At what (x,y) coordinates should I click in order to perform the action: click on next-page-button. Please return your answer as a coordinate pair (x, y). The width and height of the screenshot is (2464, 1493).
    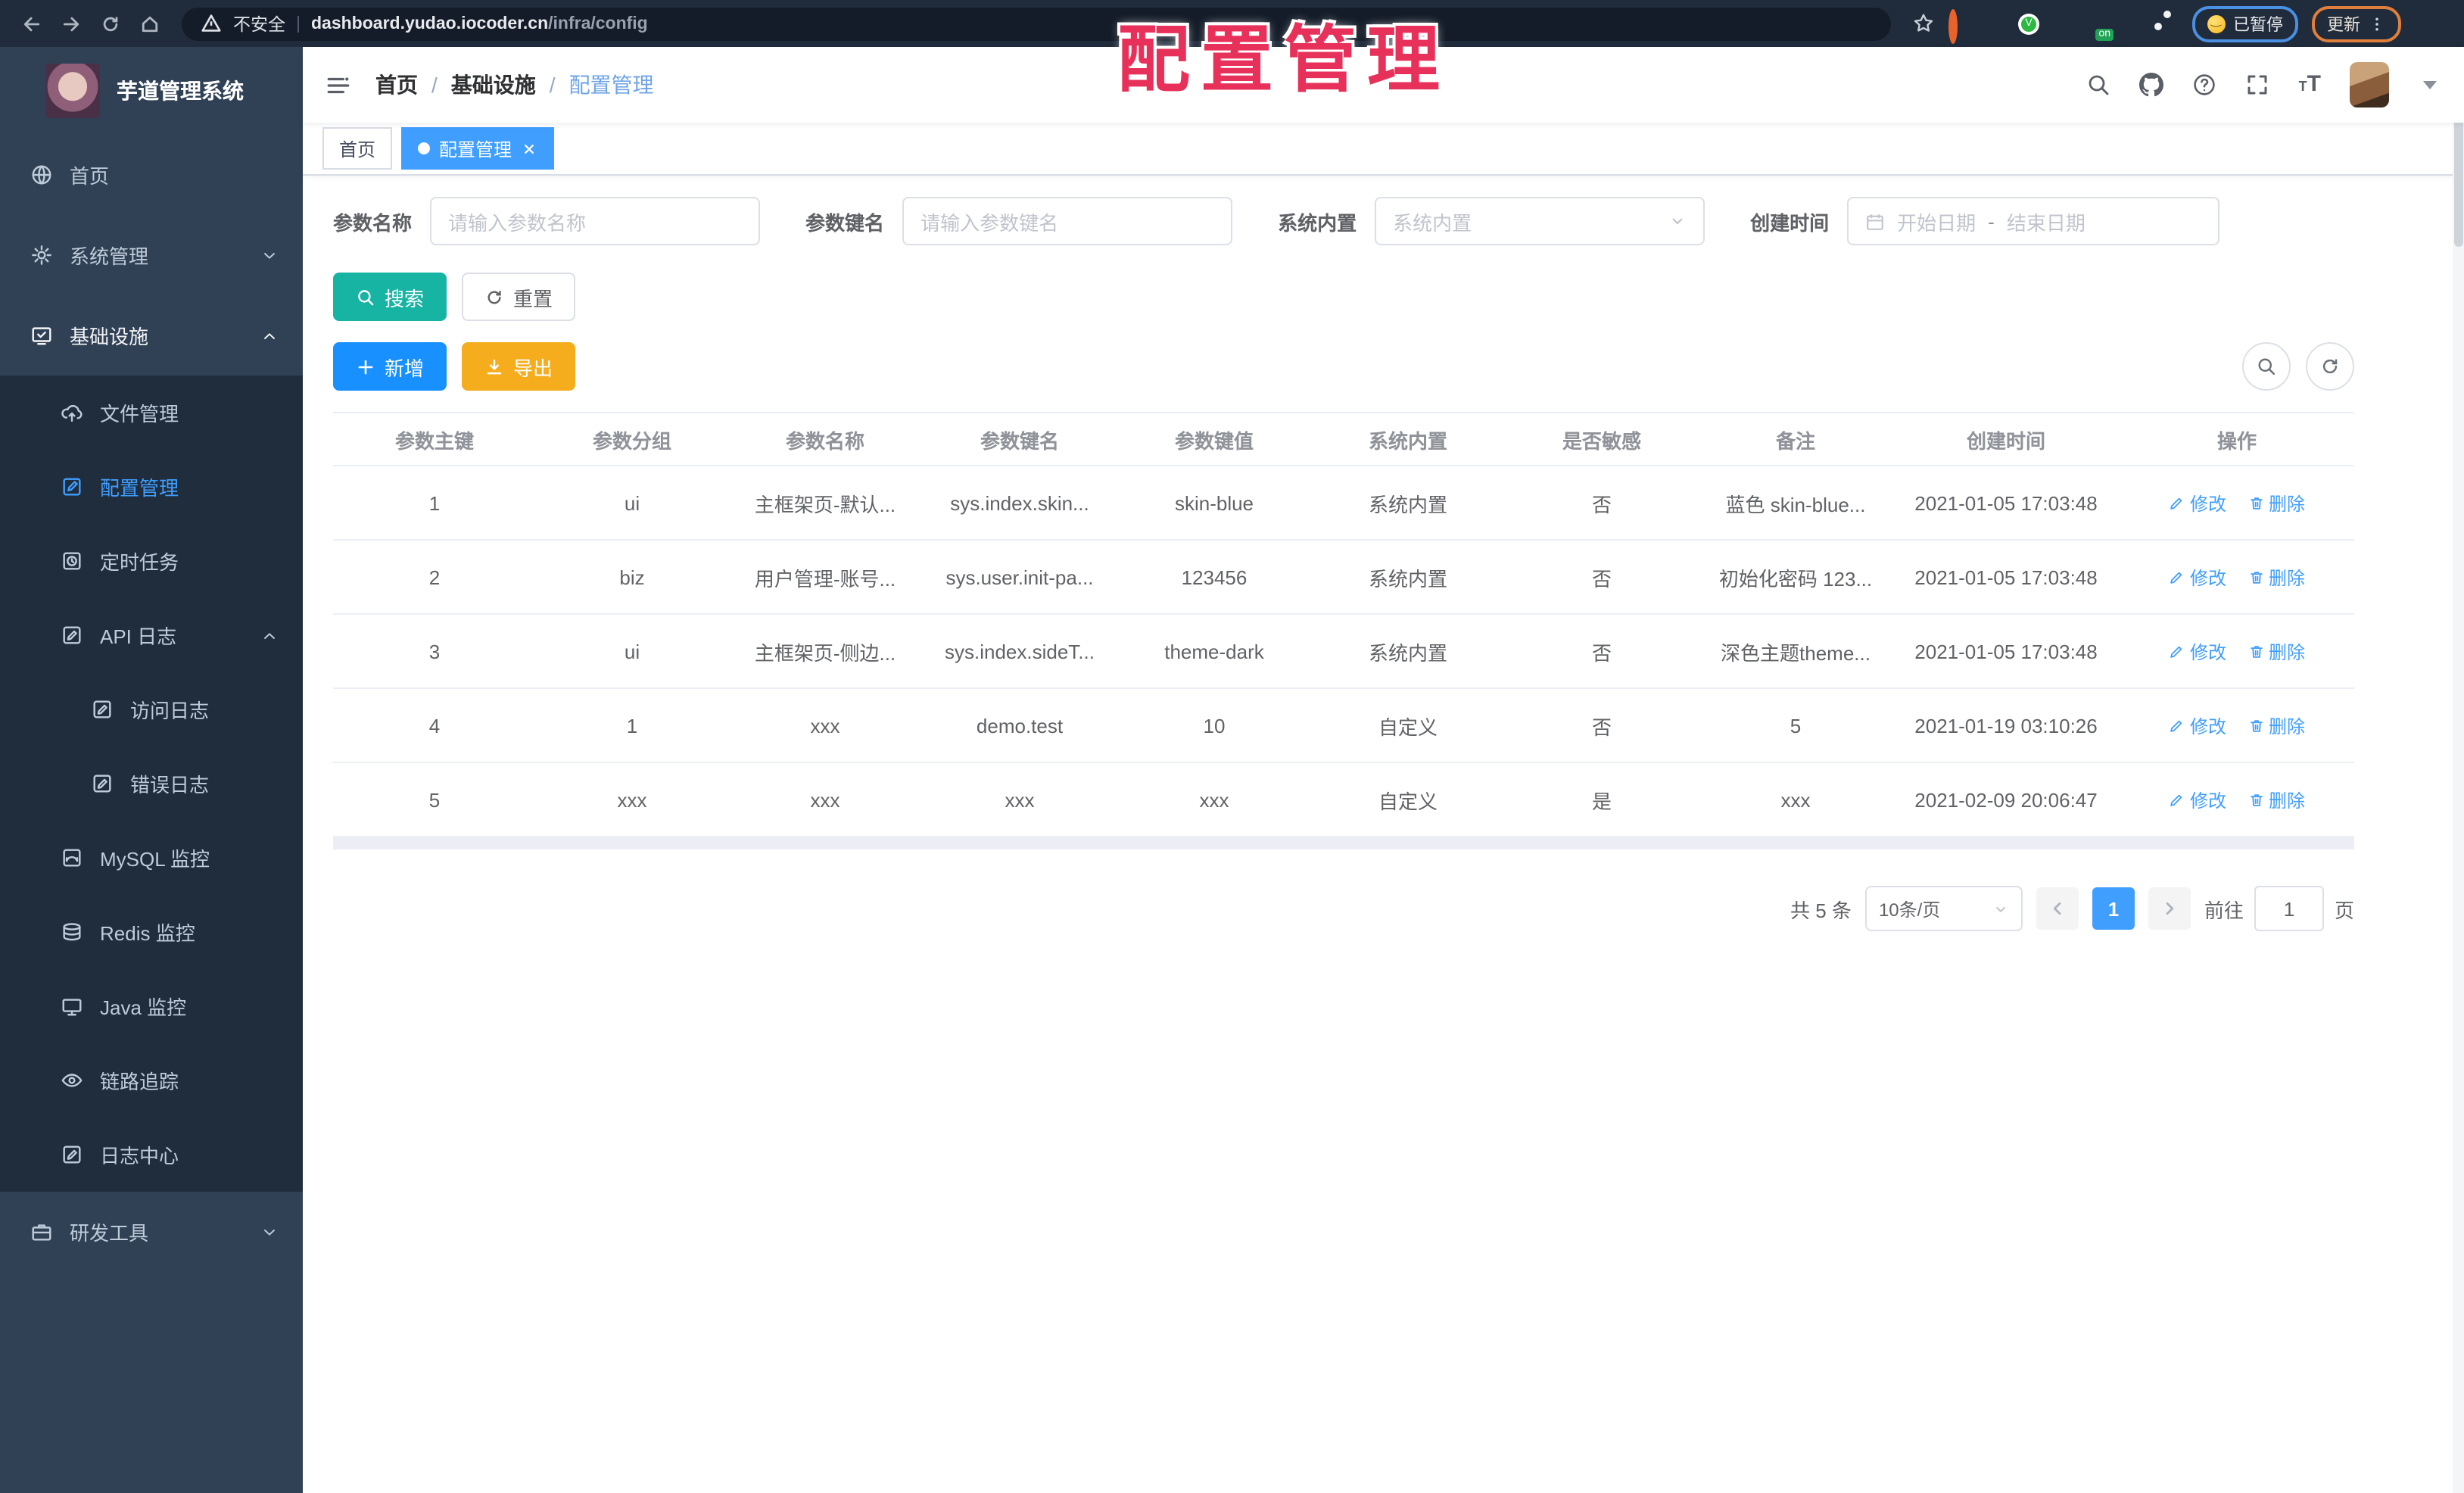
    Looking at the image, I should click on (2169, 909).